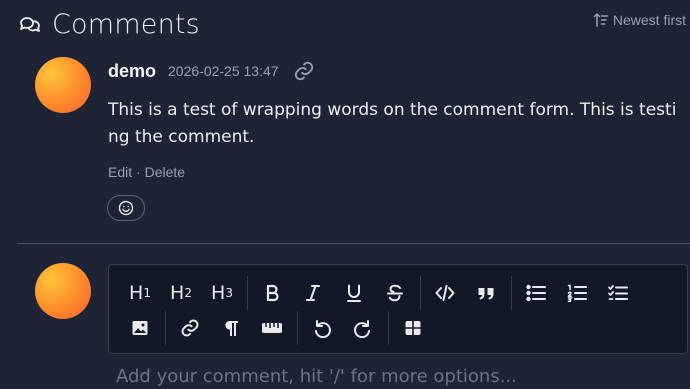  What do you see at coordinates (353, 243) in the screenshot?
I see `divider` at bounding box center [353, 243].